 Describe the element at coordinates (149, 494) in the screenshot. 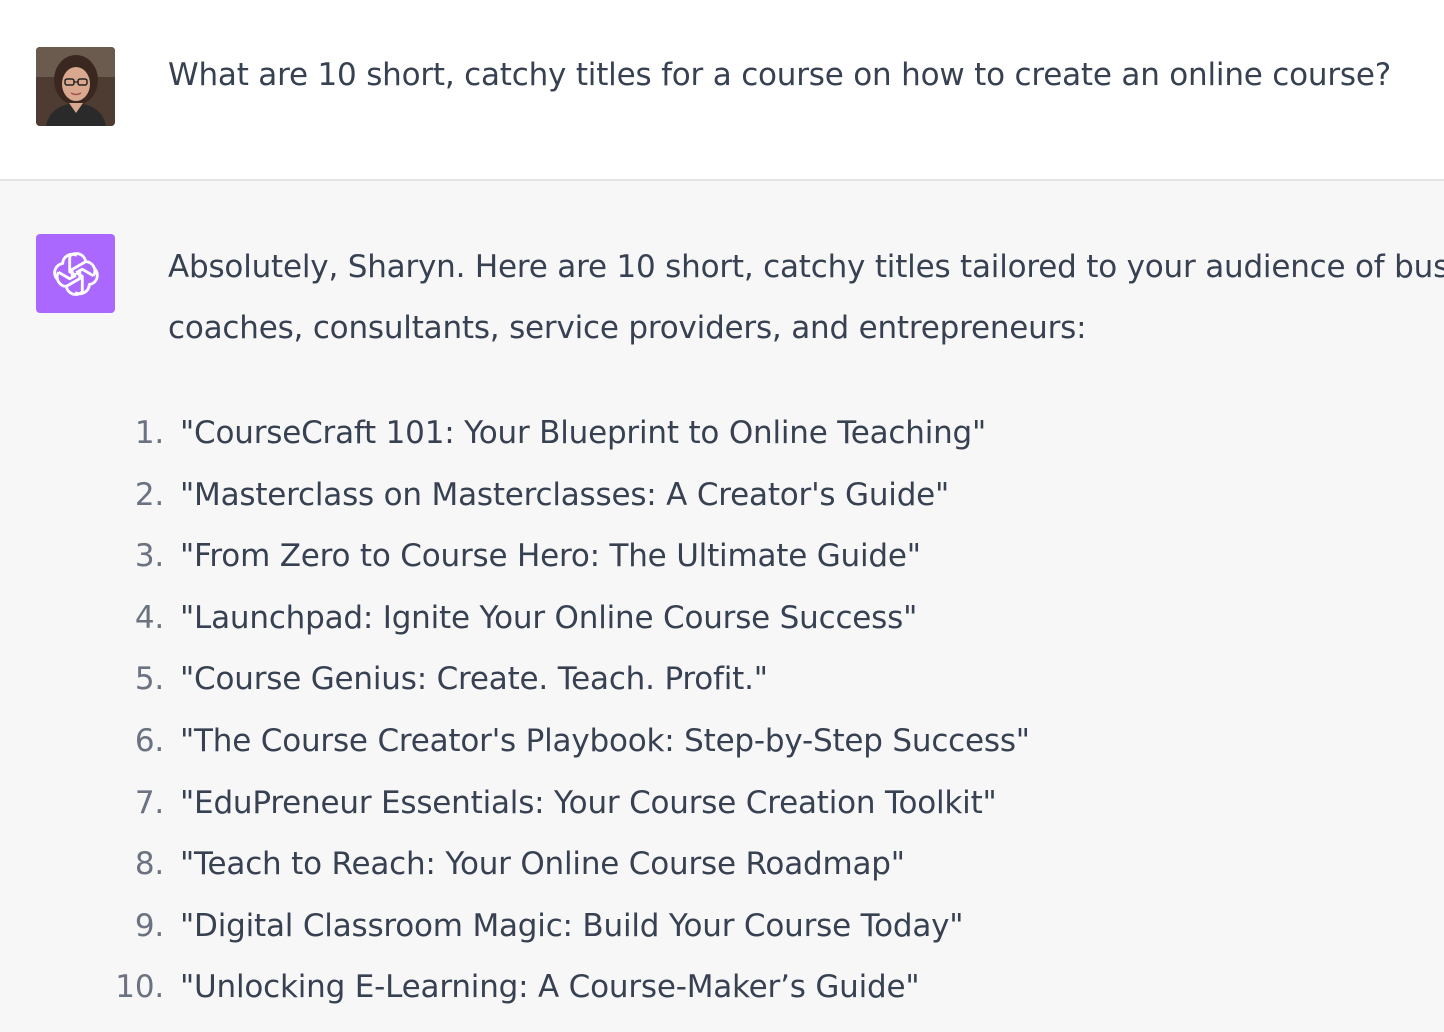

I see `list-number: 2.` at that location.